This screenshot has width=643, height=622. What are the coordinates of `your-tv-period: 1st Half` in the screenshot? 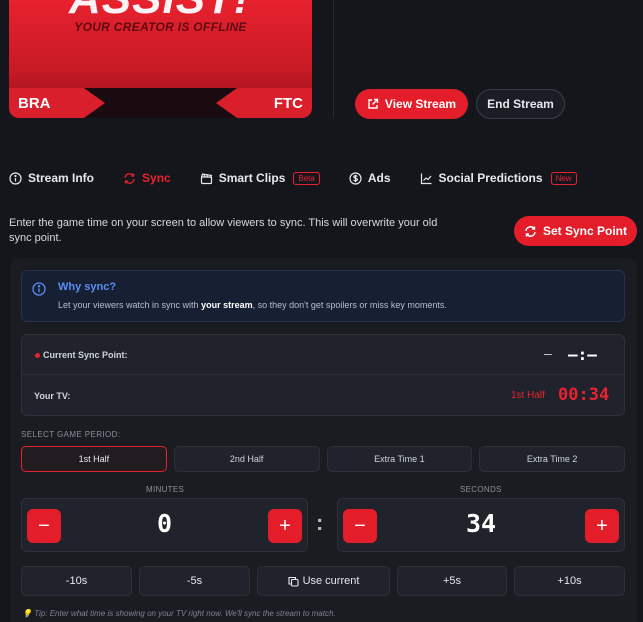 It's located at (528, 395).